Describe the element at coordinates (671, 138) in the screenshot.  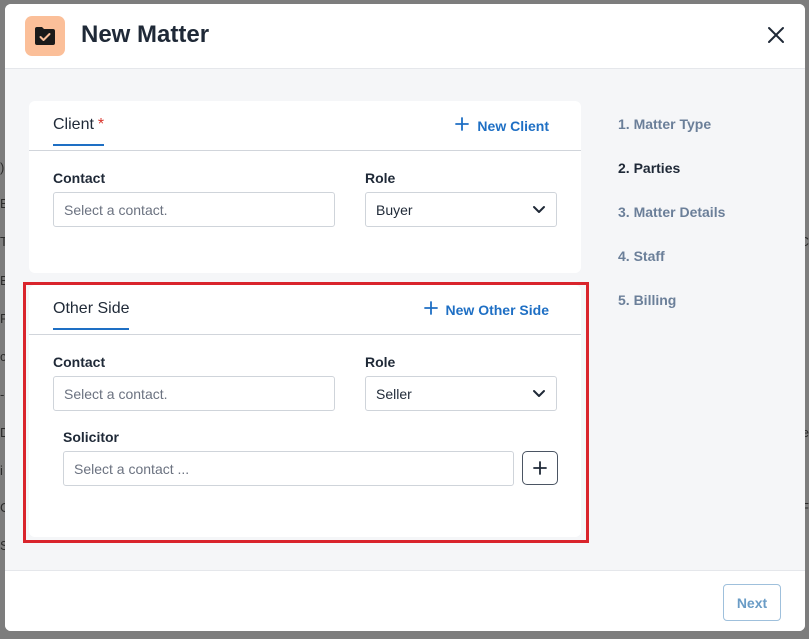
I see `step-matter-type: 1. Matter Type` at that location.